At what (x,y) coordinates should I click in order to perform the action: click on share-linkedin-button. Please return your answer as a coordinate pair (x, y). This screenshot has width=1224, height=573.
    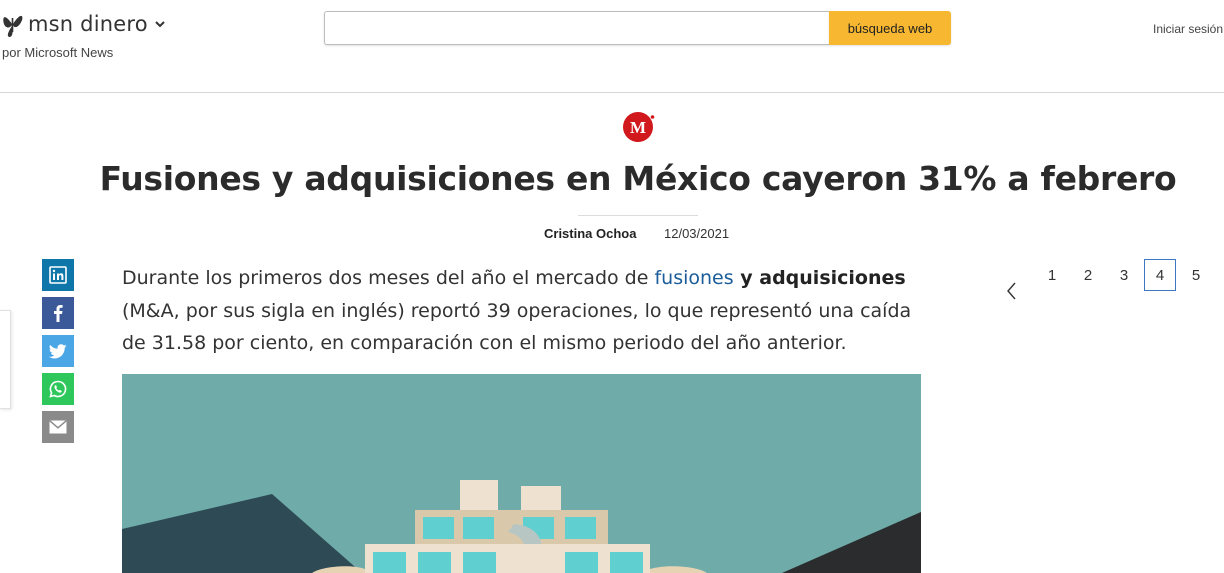
    Looking at the image, I should click on (58, 275).